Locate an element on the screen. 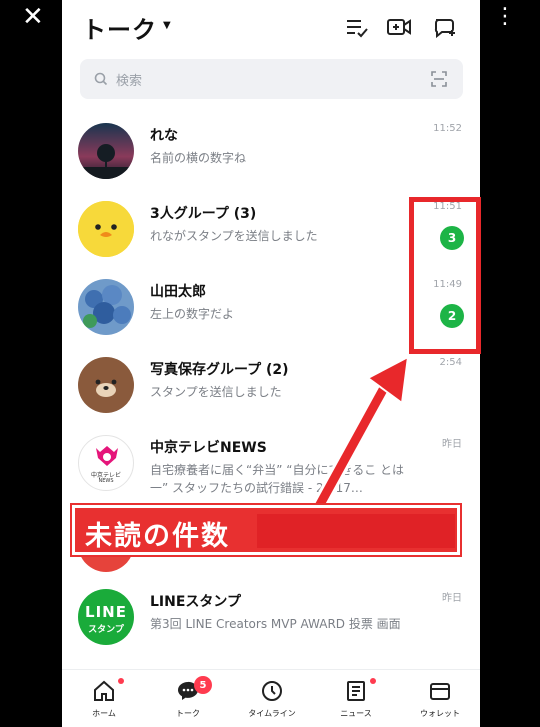 This screenshot has height=727, width=540. edit-list-icon is located at coordinates (357, 27).